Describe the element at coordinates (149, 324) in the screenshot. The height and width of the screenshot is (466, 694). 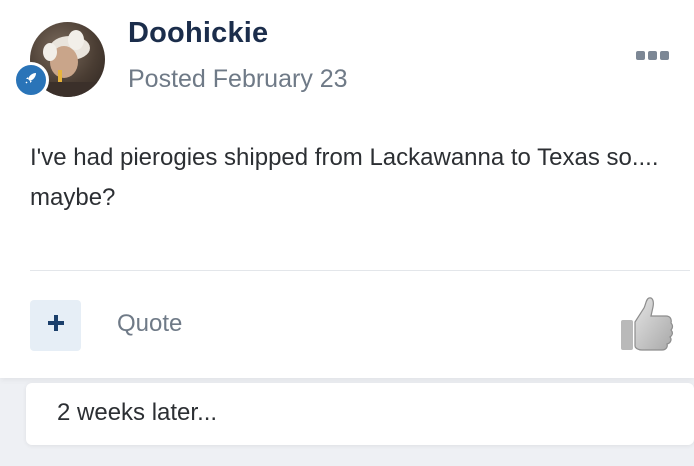
I see `quote-button: Quote` at that location.